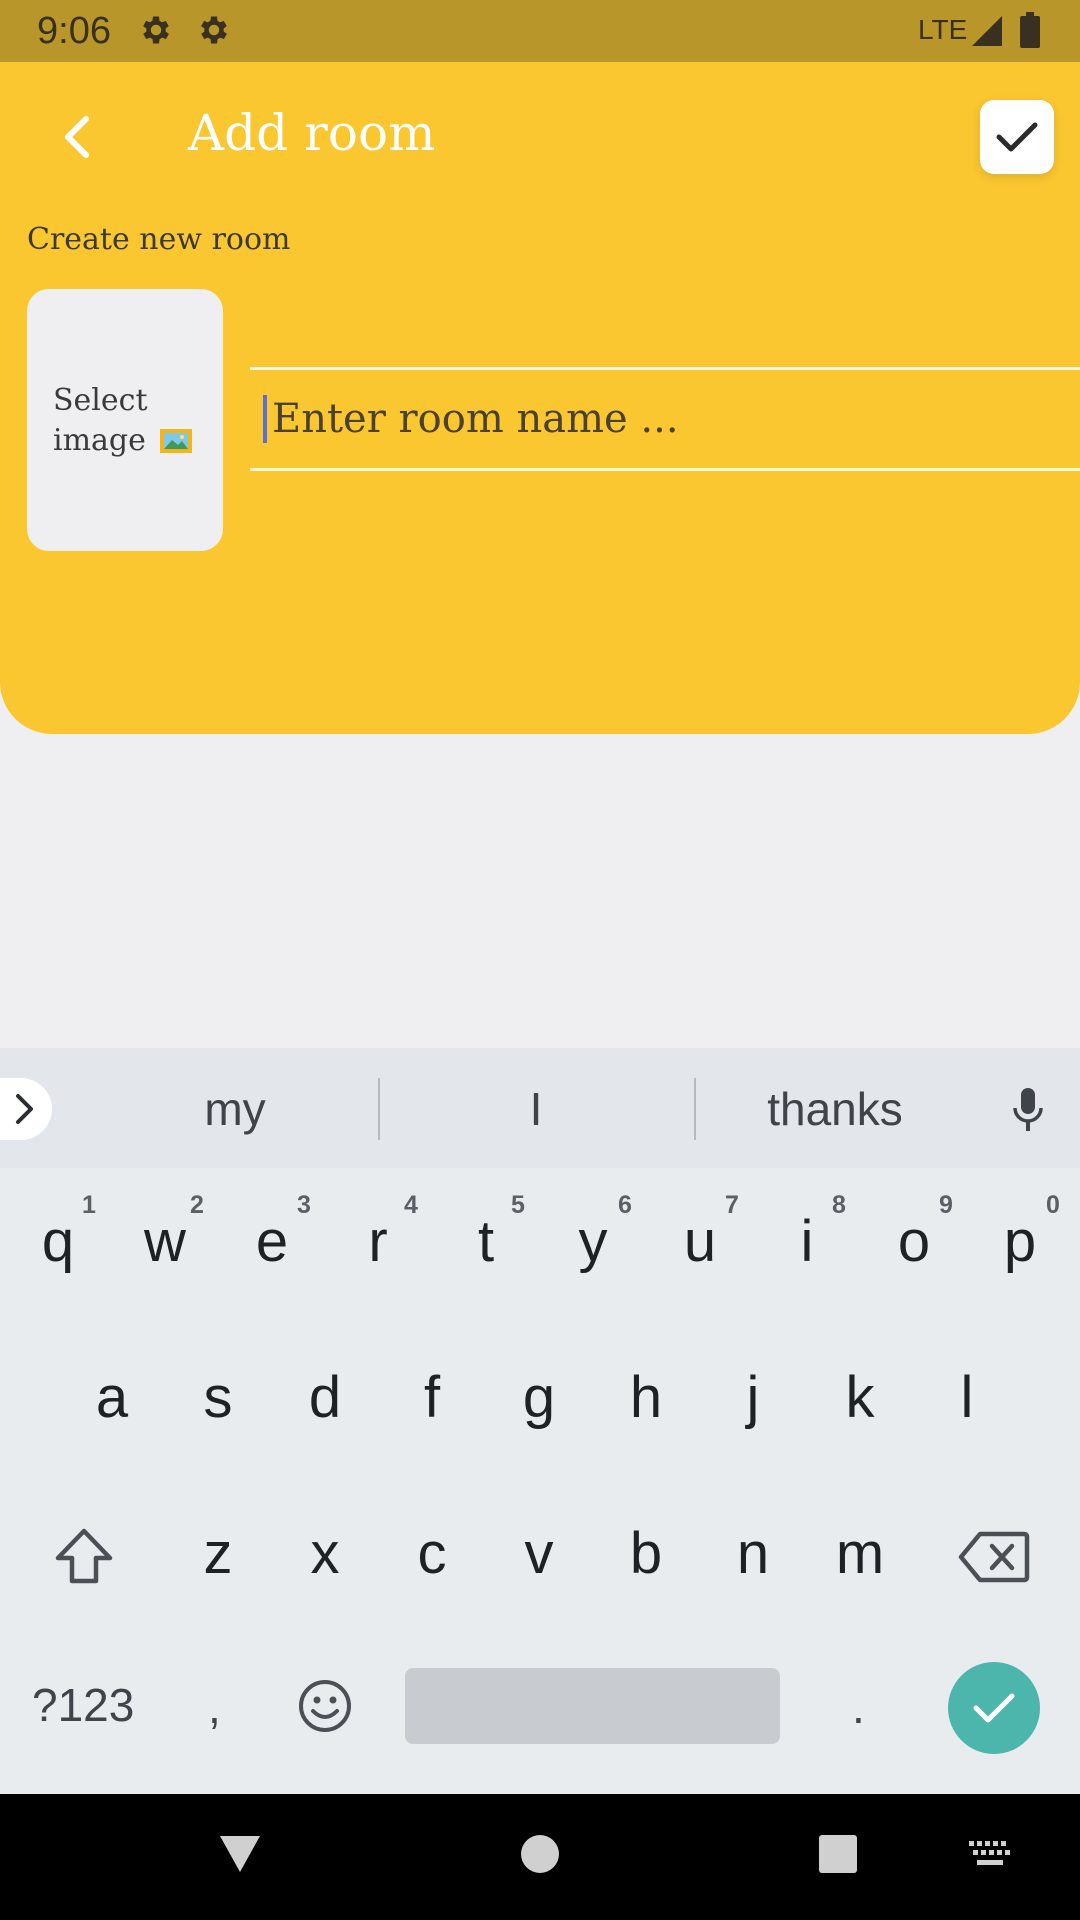  Describe the element at coordinates (432, 1553) in the screenshot. I see `key-c: c` at that location.